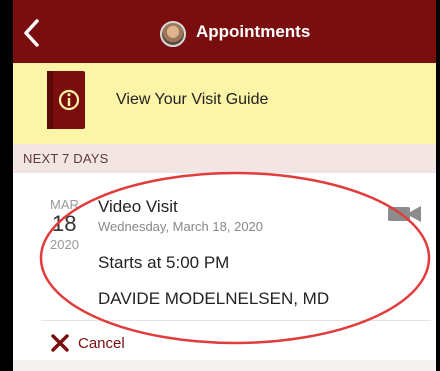  Describe the element at coordinates (164, 262) in the screenshot. I see `visit-start-time: Starts at 5:00 PM` at that location.